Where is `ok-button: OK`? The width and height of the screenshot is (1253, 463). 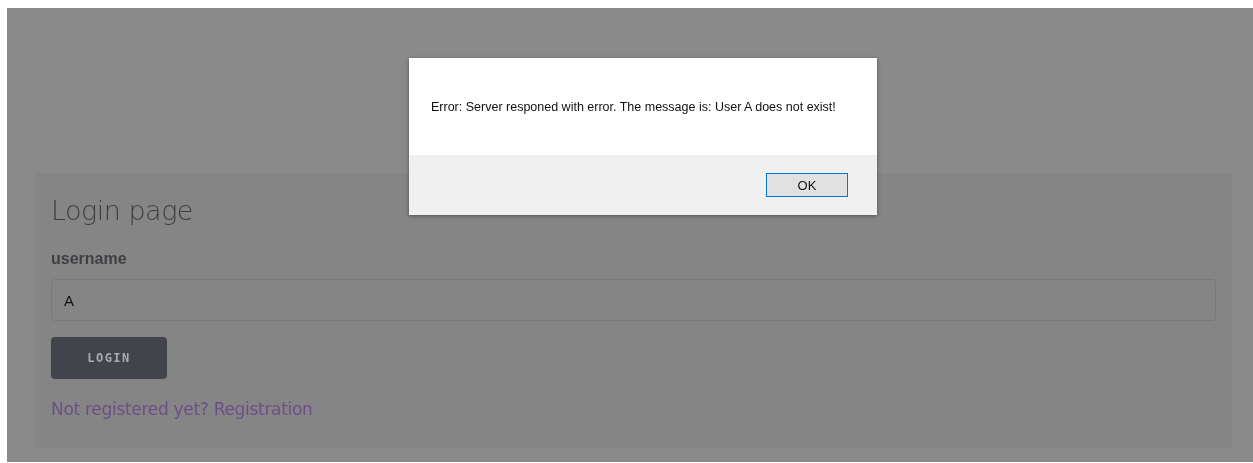 ok-button: OK is located at coordinates (807, 185).